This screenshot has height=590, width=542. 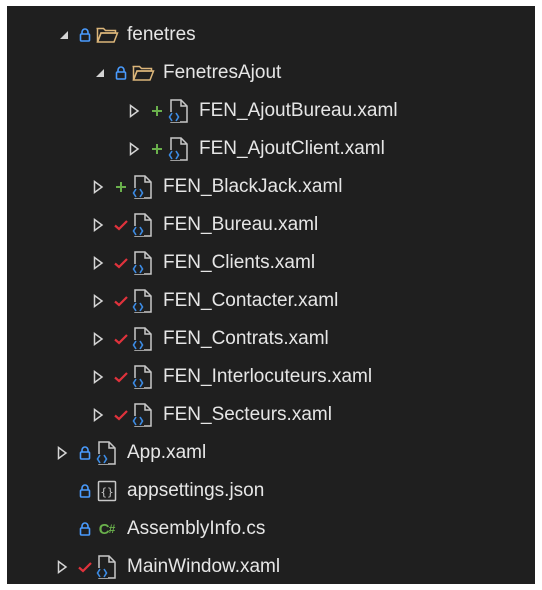 I want to click on tree-item-fen-interlocuteurs: FEN_Interlocuteurs.xaml, so click(x=271, y=377).